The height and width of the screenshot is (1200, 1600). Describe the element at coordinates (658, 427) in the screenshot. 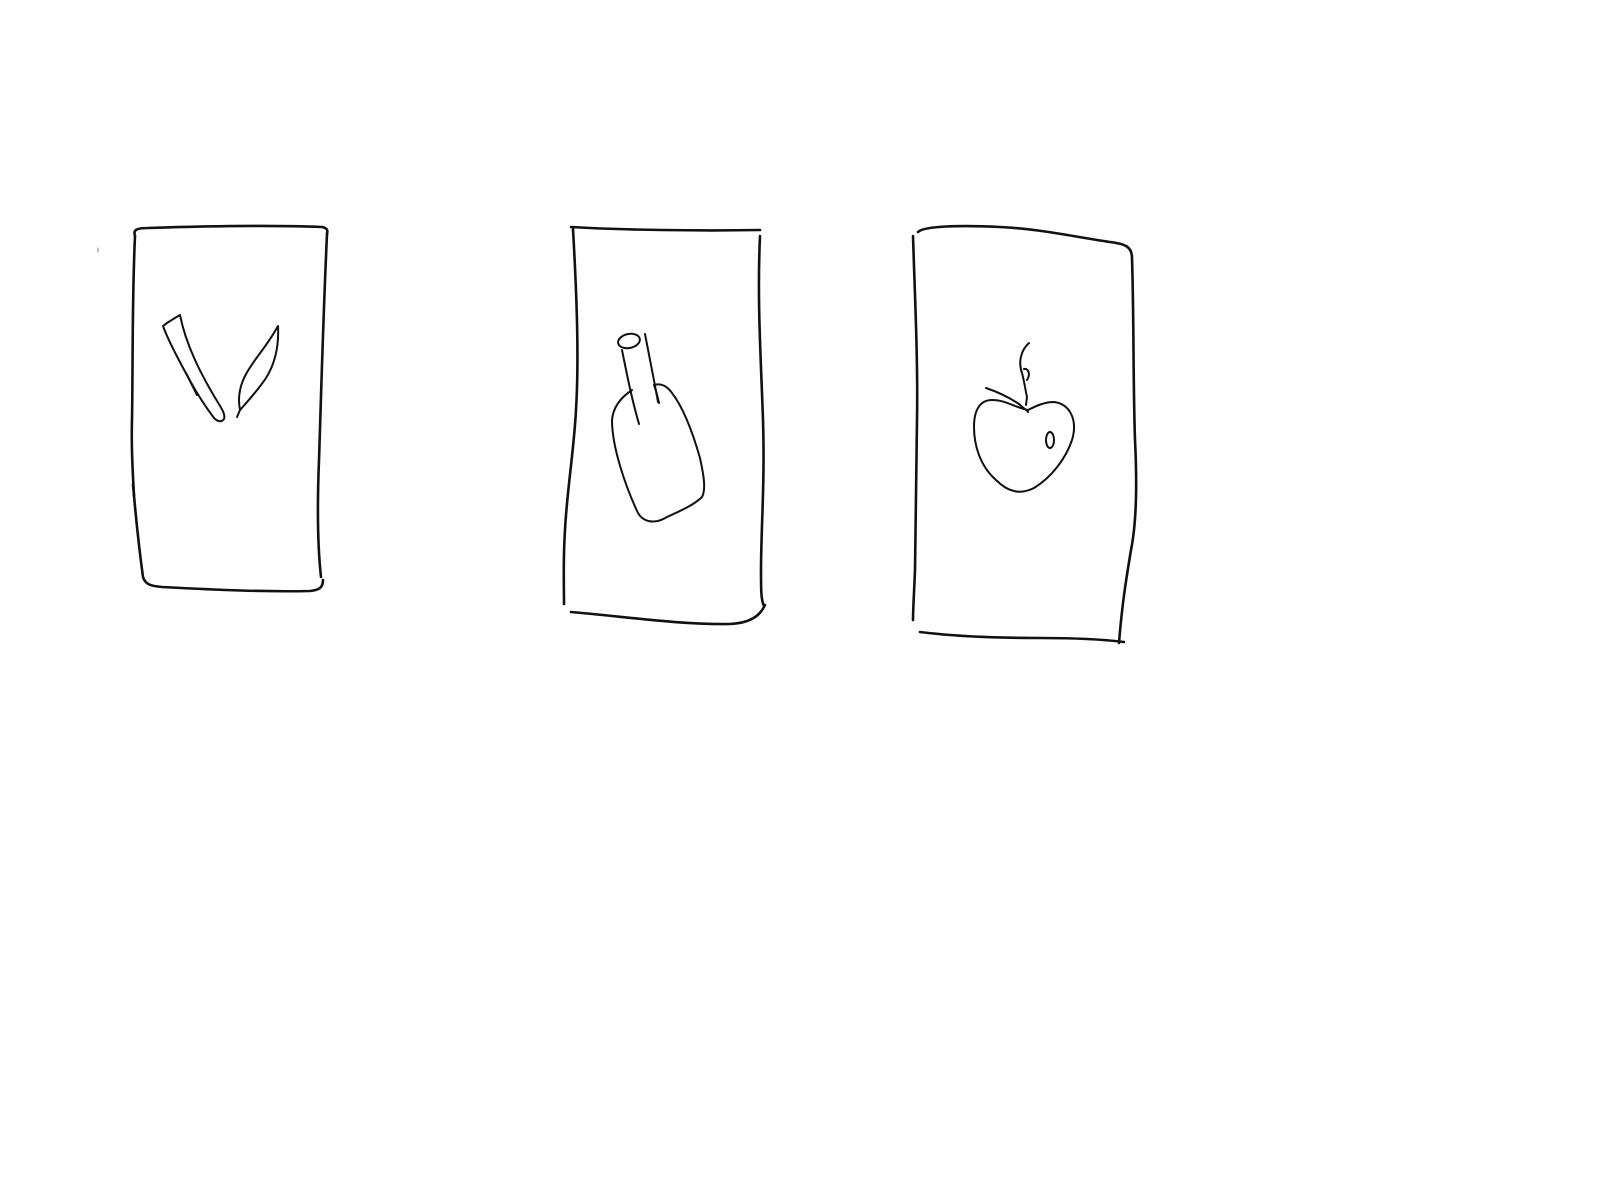

I see `bottle-with-straw-icon` at that location.